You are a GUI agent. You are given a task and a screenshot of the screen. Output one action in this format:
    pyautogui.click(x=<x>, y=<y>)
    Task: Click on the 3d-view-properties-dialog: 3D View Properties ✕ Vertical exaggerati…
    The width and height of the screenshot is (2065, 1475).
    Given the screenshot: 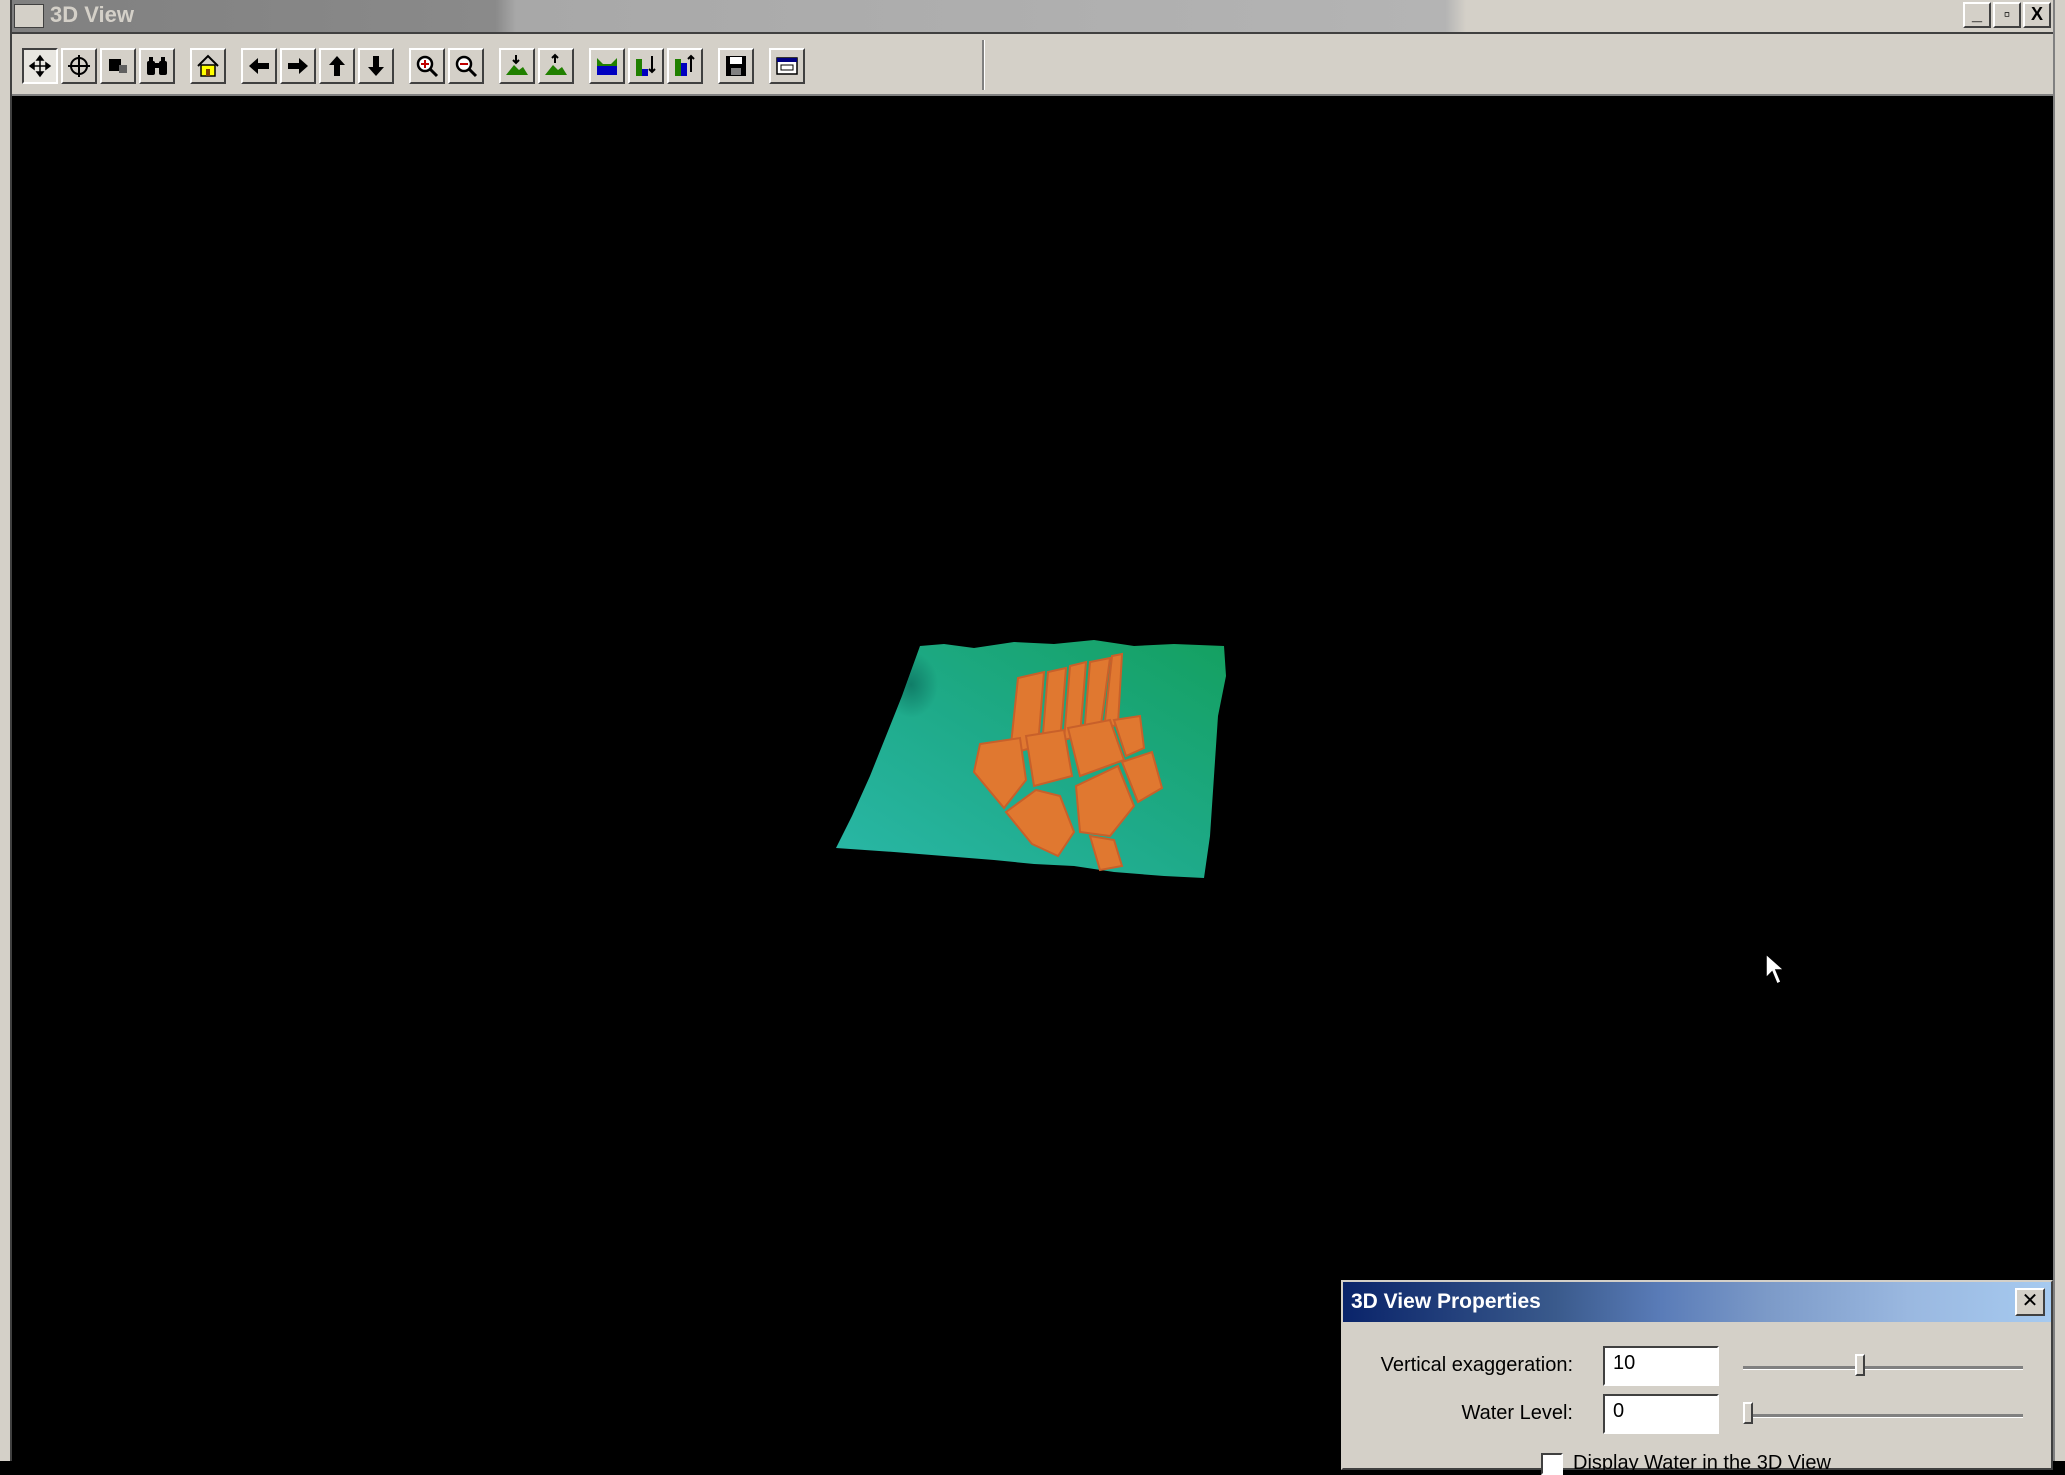 What is the action you would take?
    pyautogui.click(x=1697, y=1377)
    